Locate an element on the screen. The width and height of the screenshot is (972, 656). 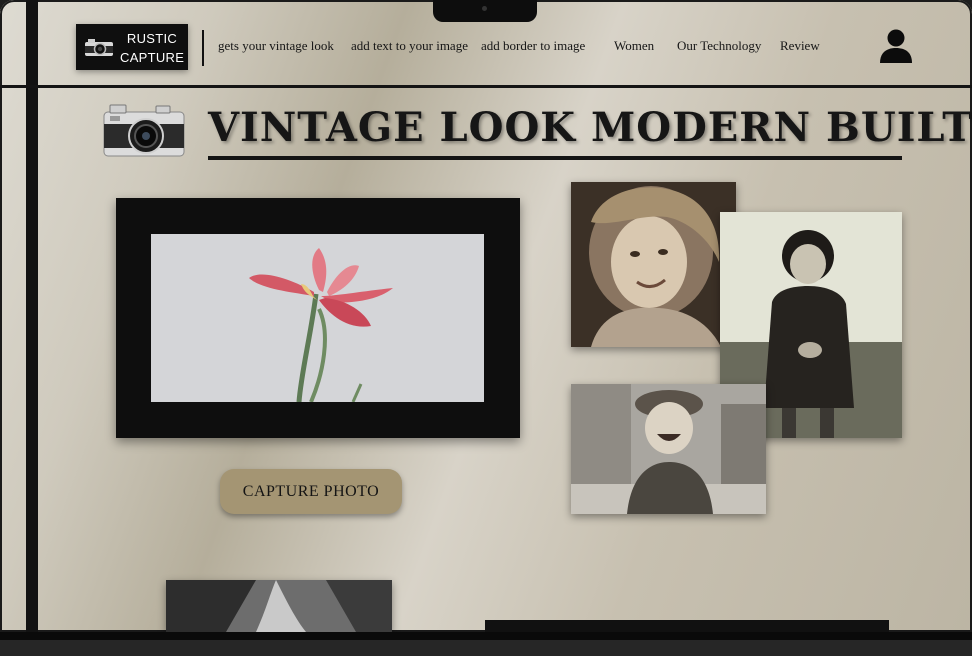
laptop-bezel-bottom is located at coordinates (486, 636).